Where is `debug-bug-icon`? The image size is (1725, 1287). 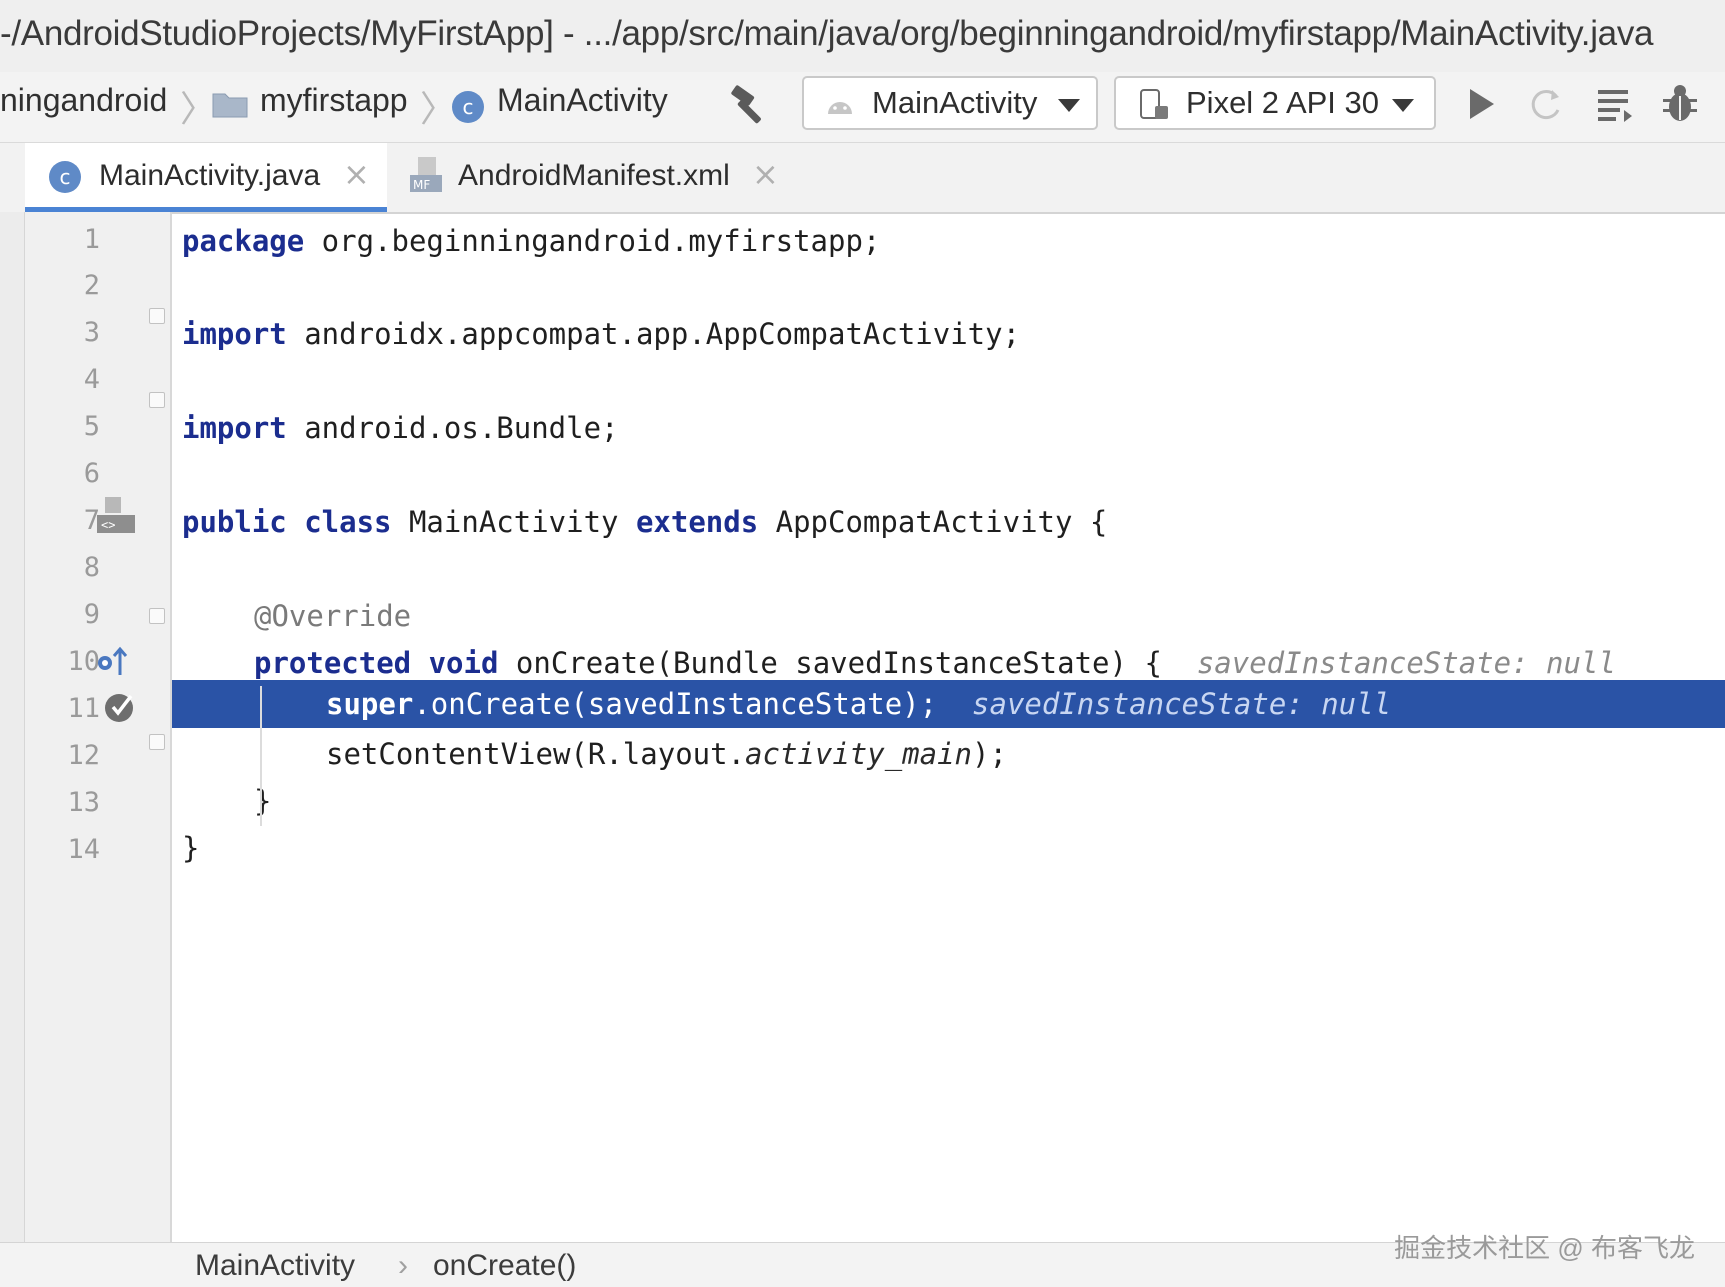
debug-bug-icon is located at coordinates (1680, 104).